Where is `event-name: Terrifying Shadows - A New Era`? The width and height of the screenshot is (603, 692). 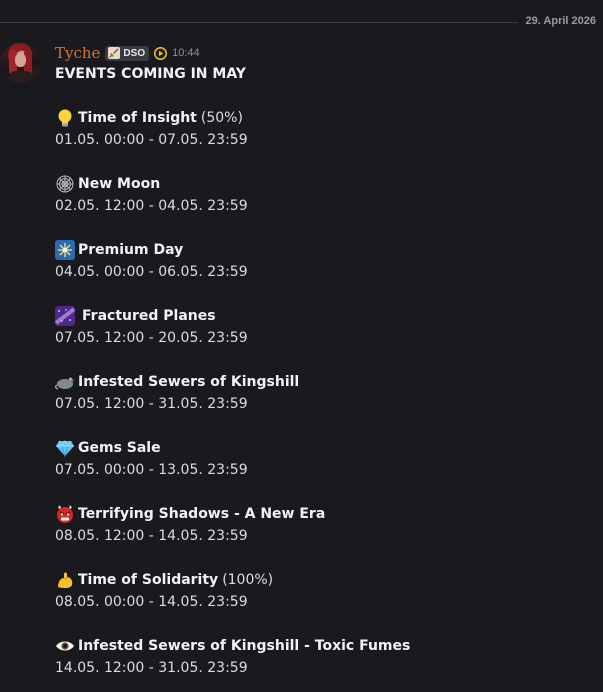 event-name: Terrifying Shadows - A New Era is located at coordinates (202, 514).